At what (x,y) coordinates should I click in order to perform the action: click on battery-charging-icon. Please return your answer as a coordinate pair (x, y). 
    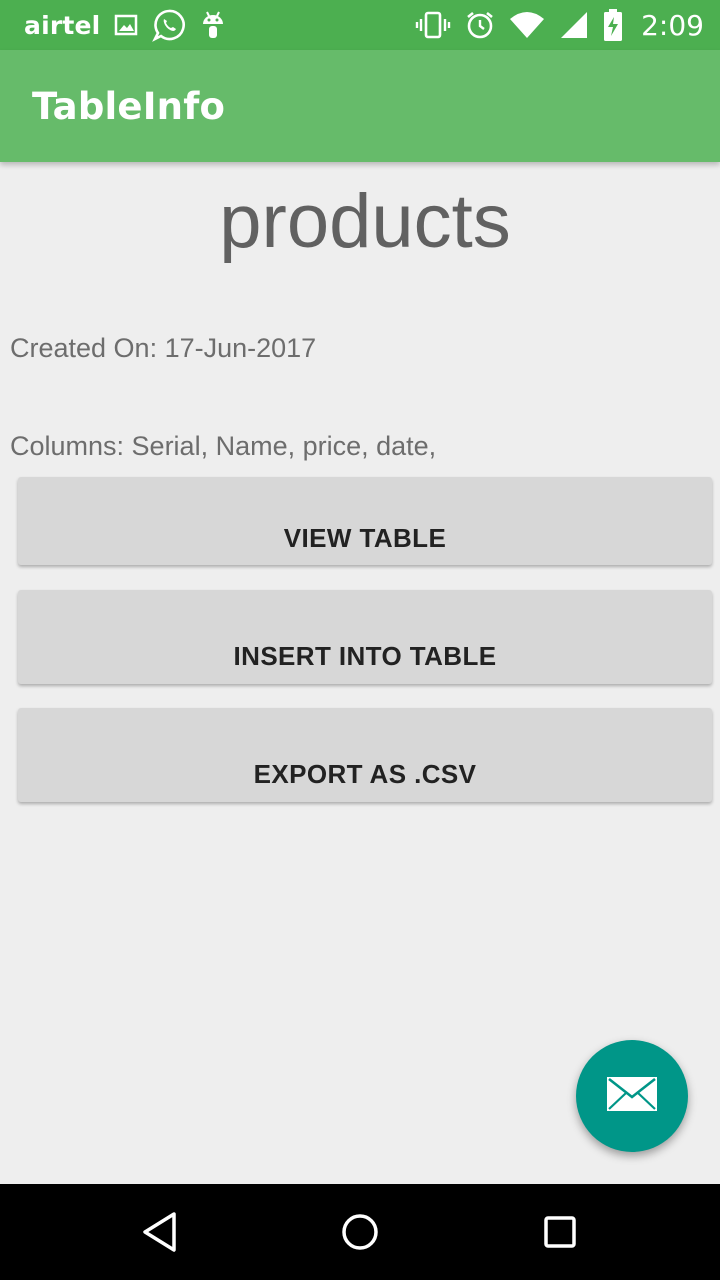
    Looking at the image, I should click on (613, 25).